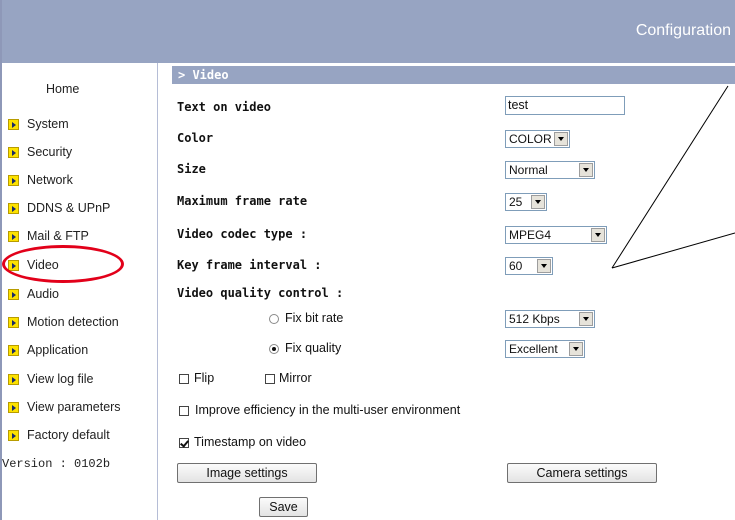  I want to click on fix-bit-rate-radio, so click(274, 319).